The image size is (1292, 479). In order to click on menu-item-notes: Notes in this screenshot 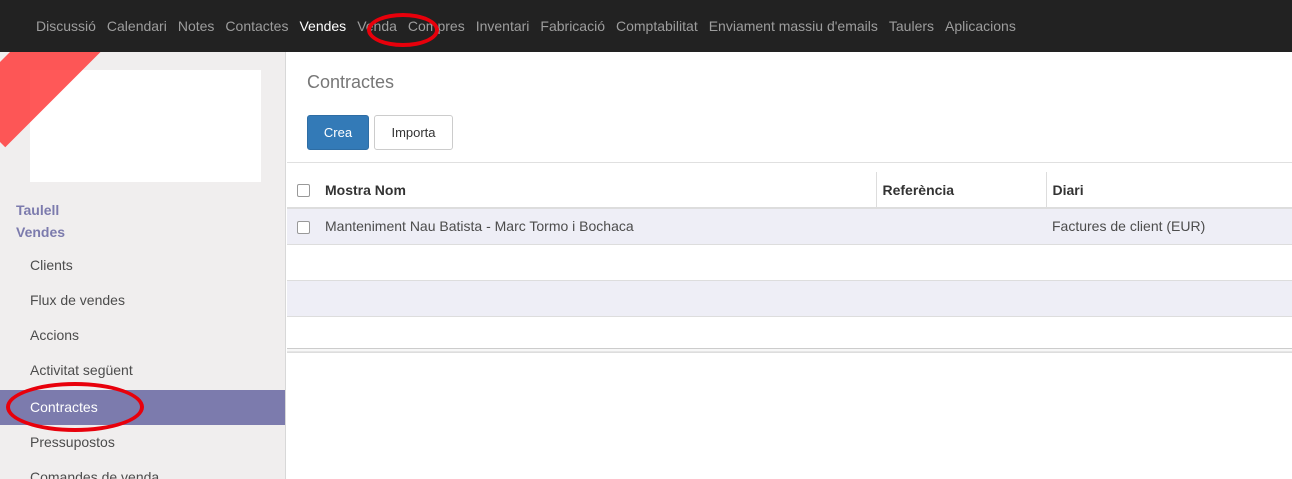, I will do `click(196, 26)`.